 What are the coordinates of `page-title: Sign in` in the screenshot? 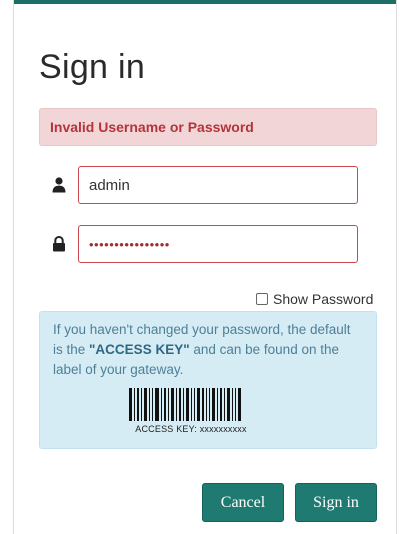 It's located at (92, 67).